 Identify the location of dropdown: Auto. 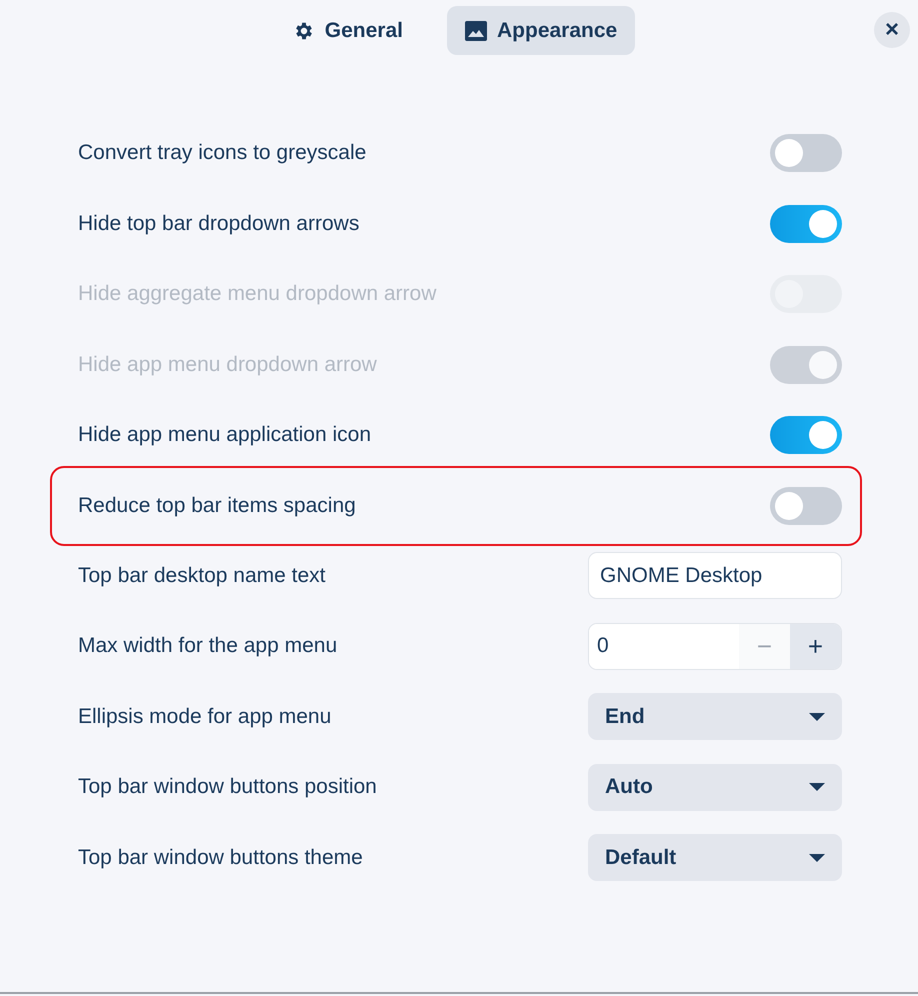
(715, 787).